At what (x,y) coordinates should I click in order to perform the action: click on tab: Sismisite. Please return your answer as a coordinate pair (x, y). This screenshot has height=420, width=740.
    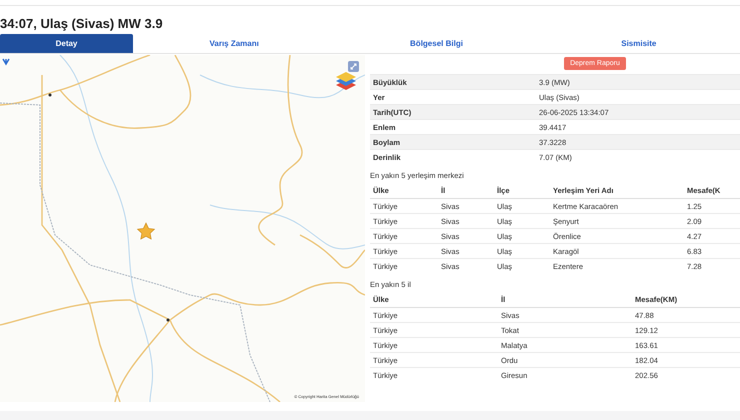
    Looking at the image, I should click on (639, 43).